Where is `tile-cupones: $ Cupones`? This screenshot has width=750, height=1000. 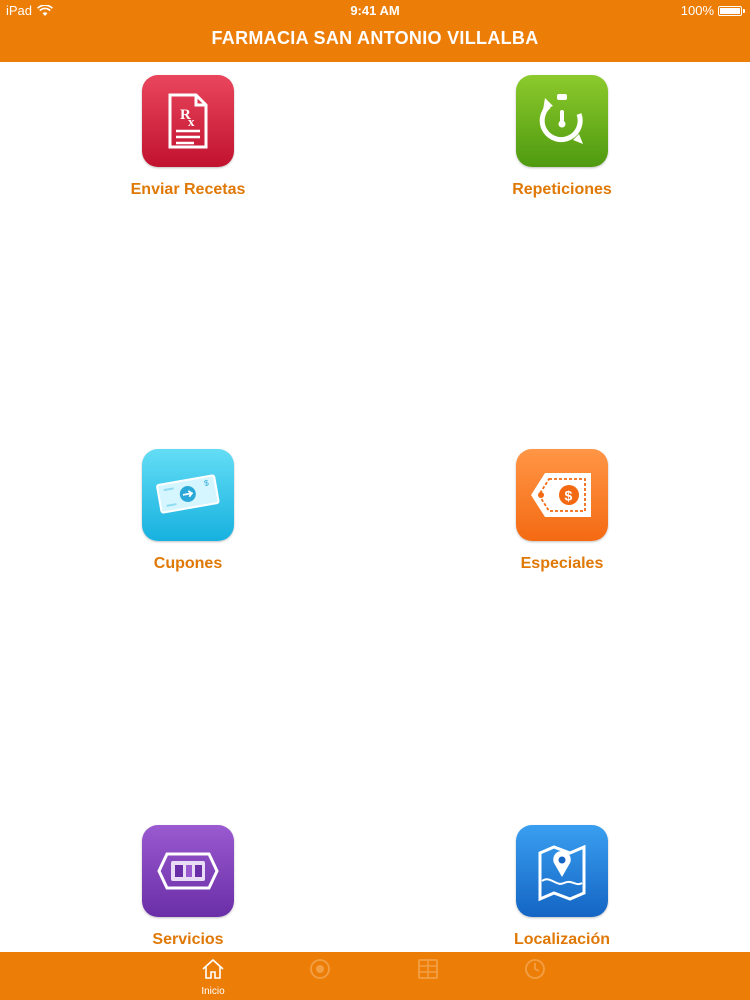 tile-cupones: $ Cupones is located at coordinates (188, 511).